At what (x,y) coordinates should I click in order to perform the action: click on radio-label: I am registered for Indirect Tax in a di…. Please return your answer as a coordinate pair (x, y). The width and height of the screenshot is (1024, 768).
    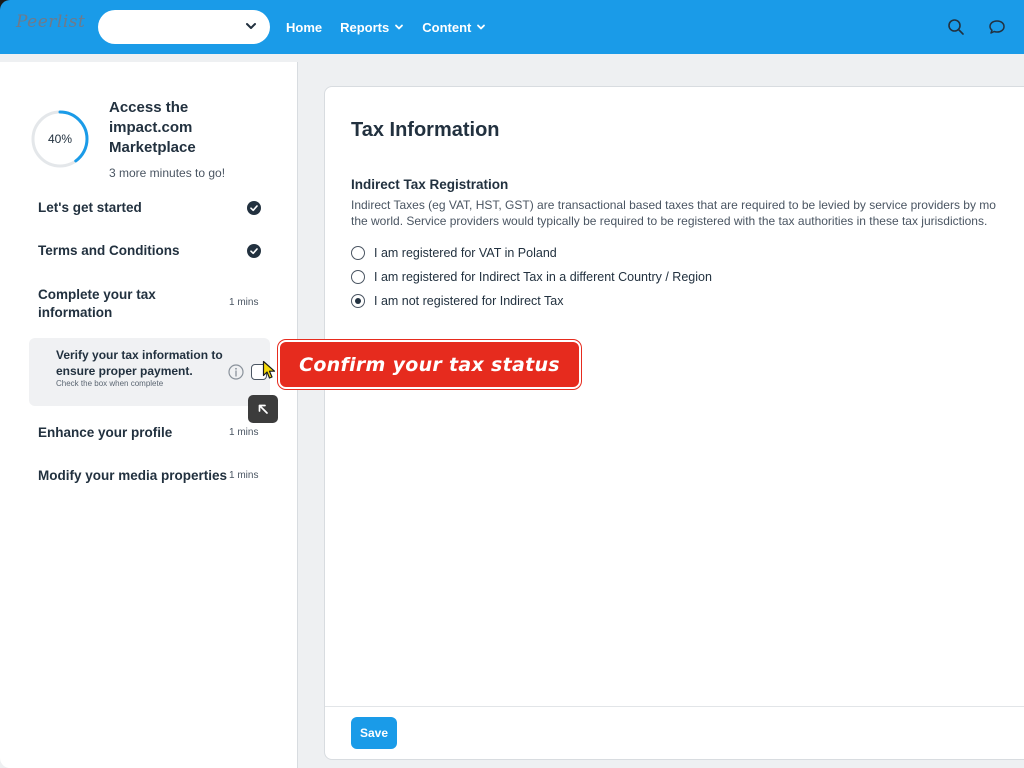
    Looking at the image, I should click on (543, 277).